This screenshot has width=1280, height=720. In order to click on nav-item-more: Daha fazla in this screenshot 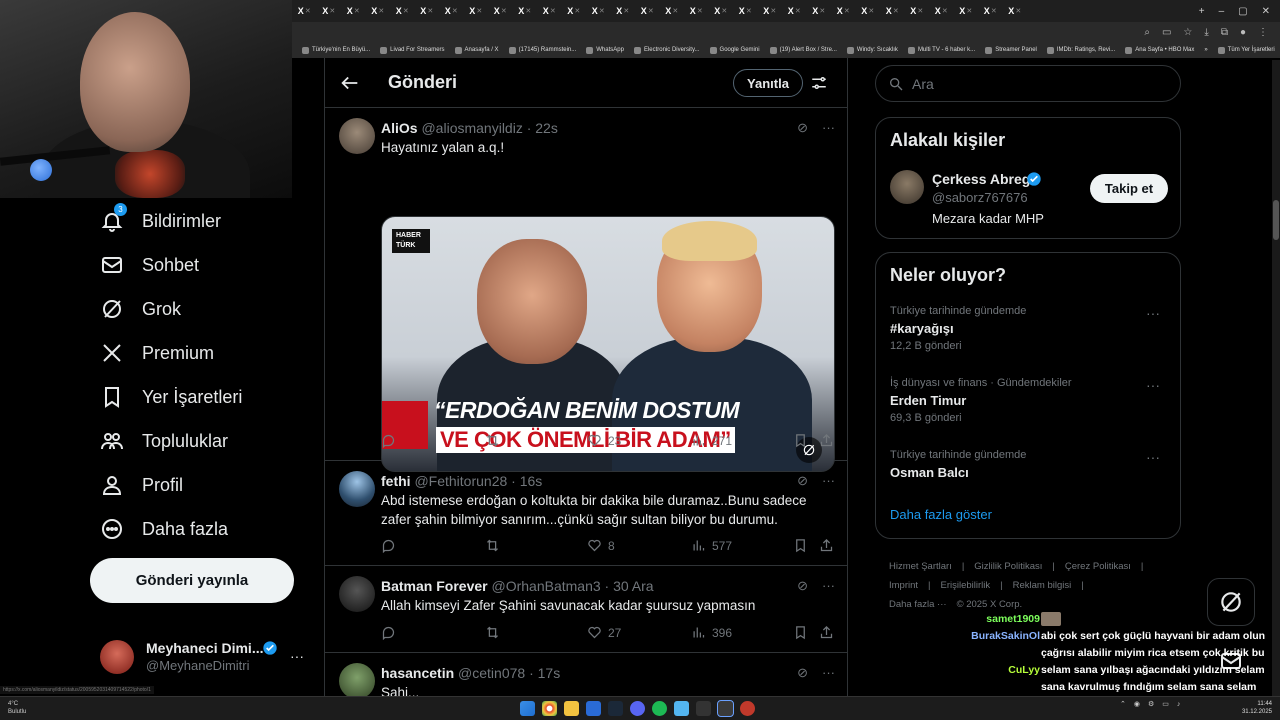, I will do `click(164, 529)`.